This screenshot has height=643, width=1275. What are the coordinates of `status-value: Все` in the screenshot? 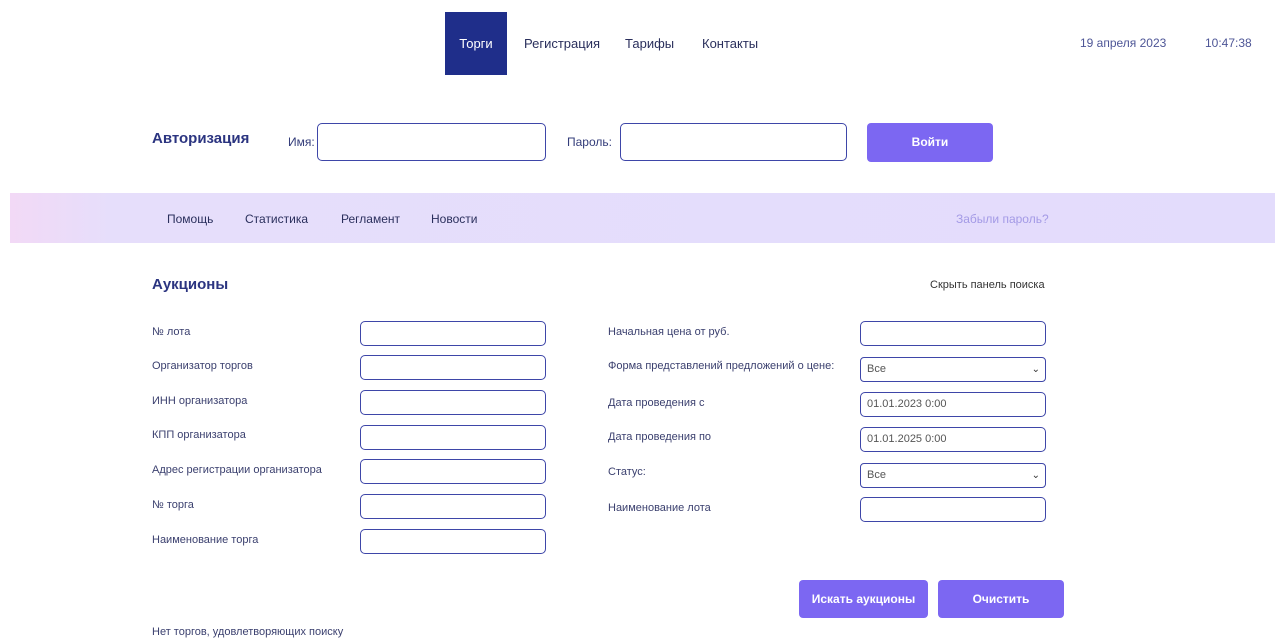 It's located at (876, 475).